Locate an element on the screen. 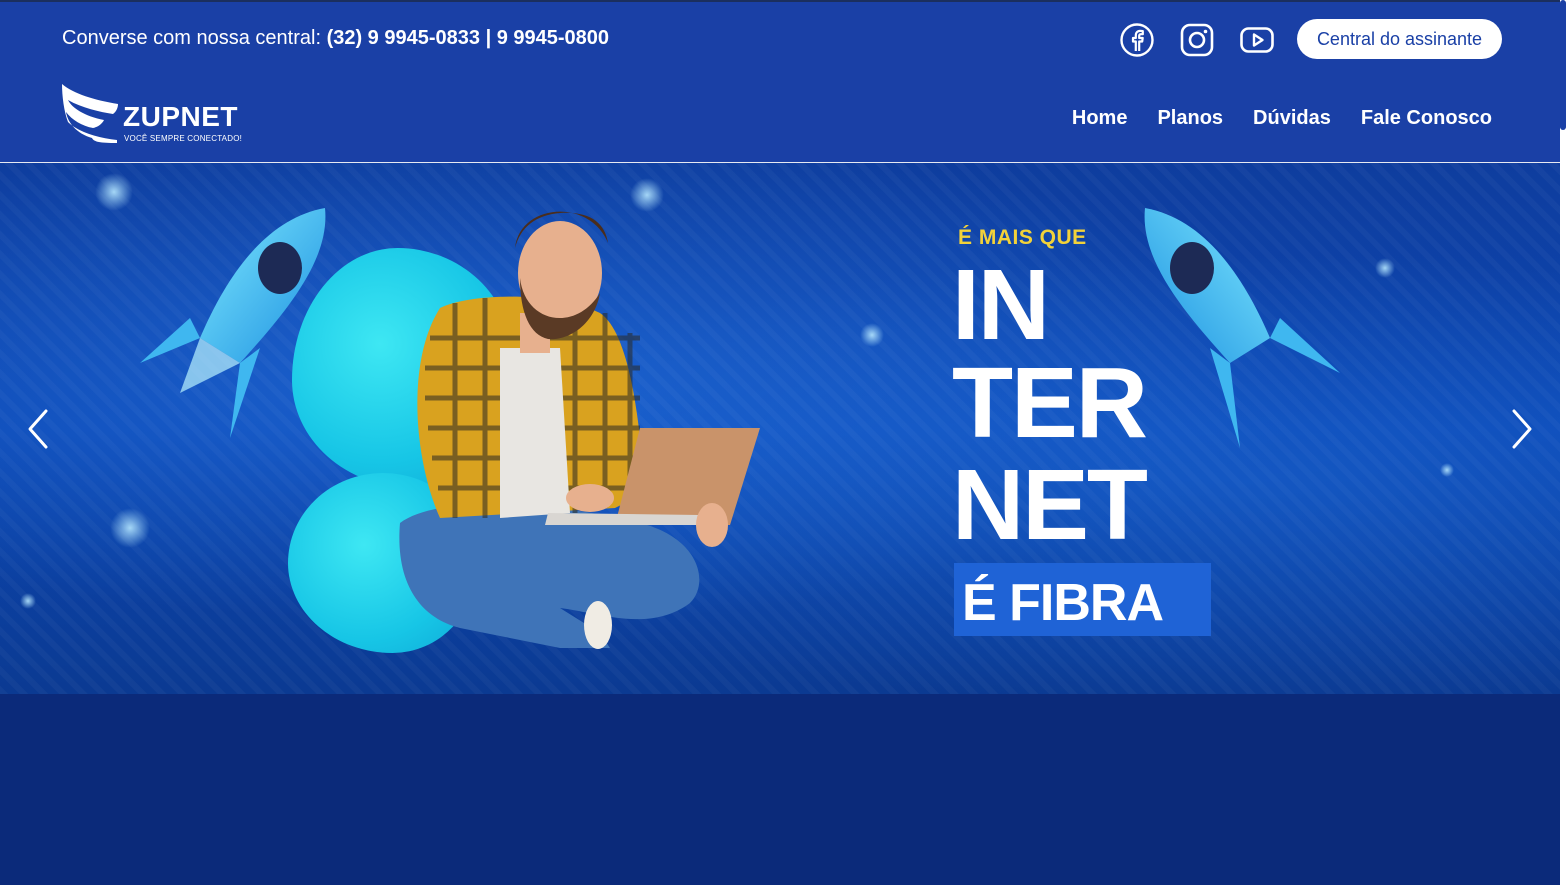 Image resolution: width=1566 pixels, height=885 pixels. scrollbar-thumb is located at coordinates (1563, 65).